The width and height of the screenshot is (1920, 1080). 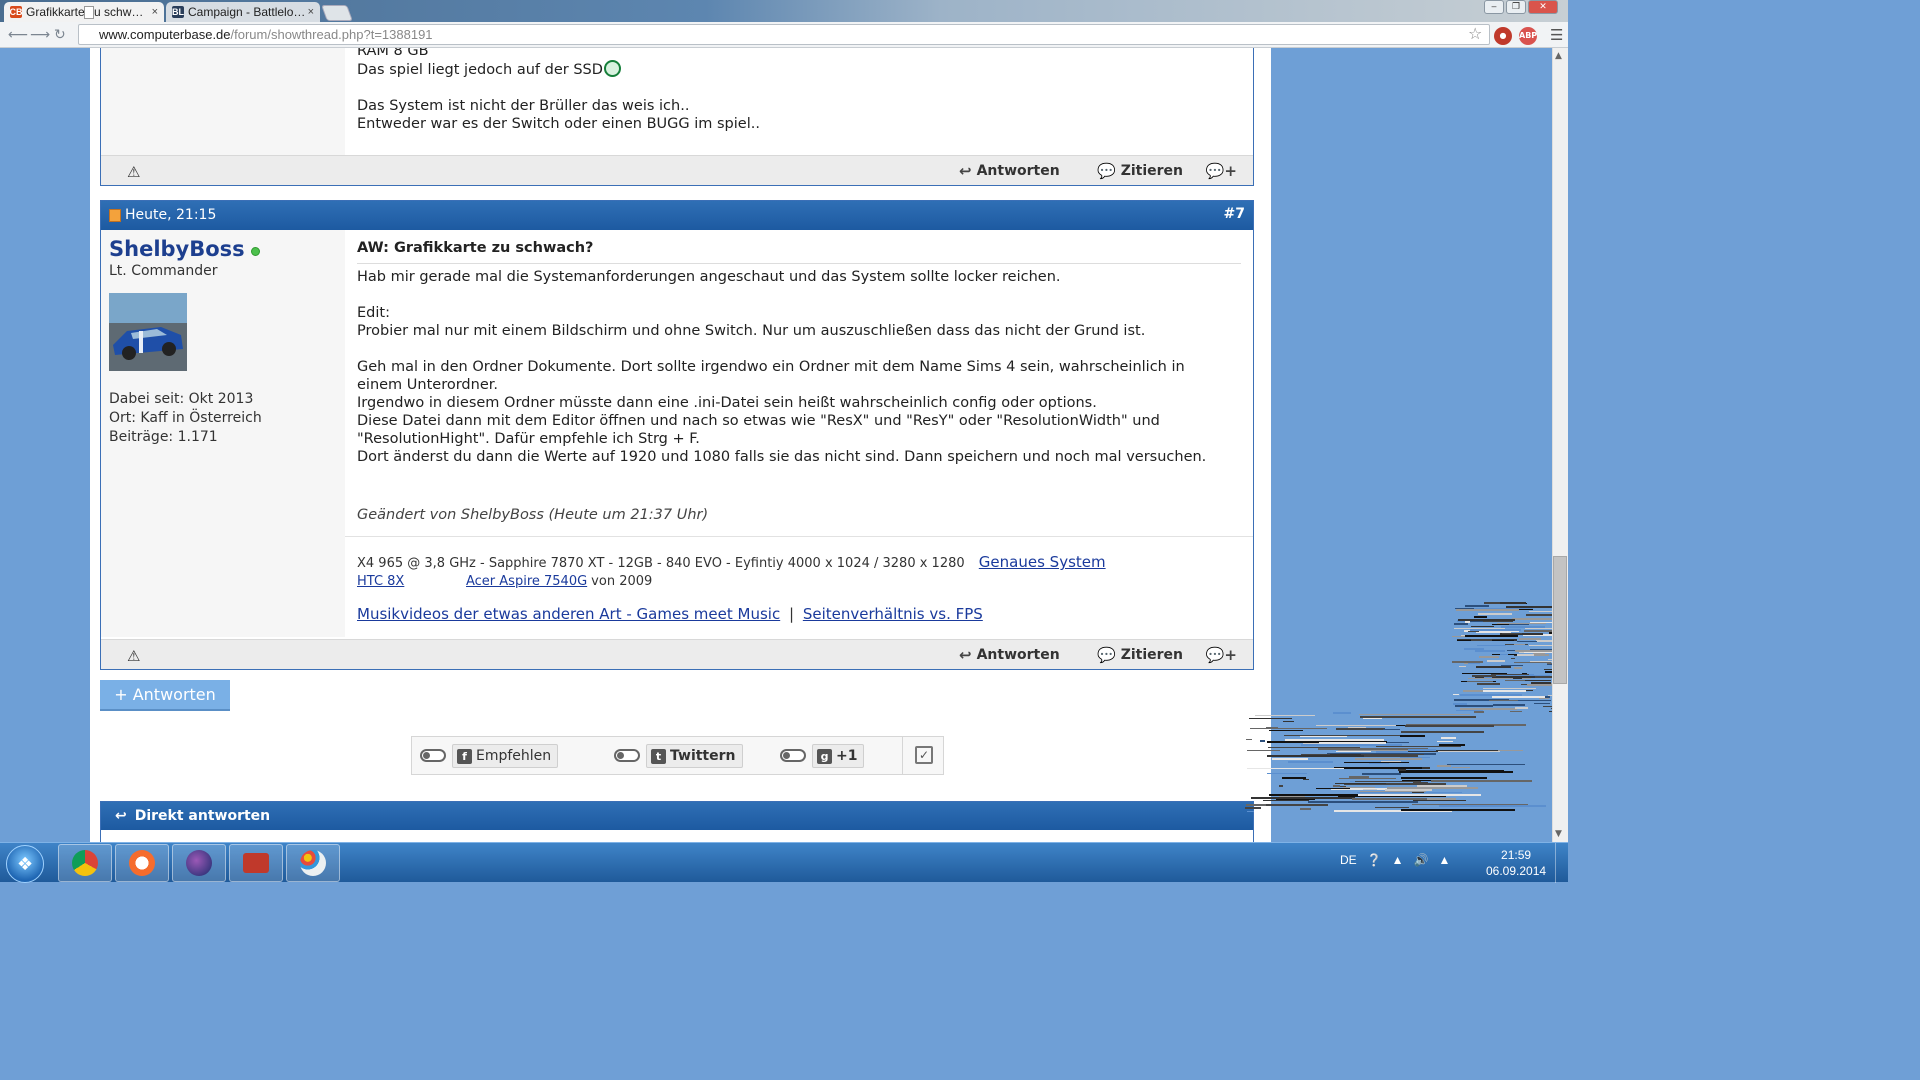 I want to click on facebook-recommend-button: f Empfehlen, so click(x=505, y=756).